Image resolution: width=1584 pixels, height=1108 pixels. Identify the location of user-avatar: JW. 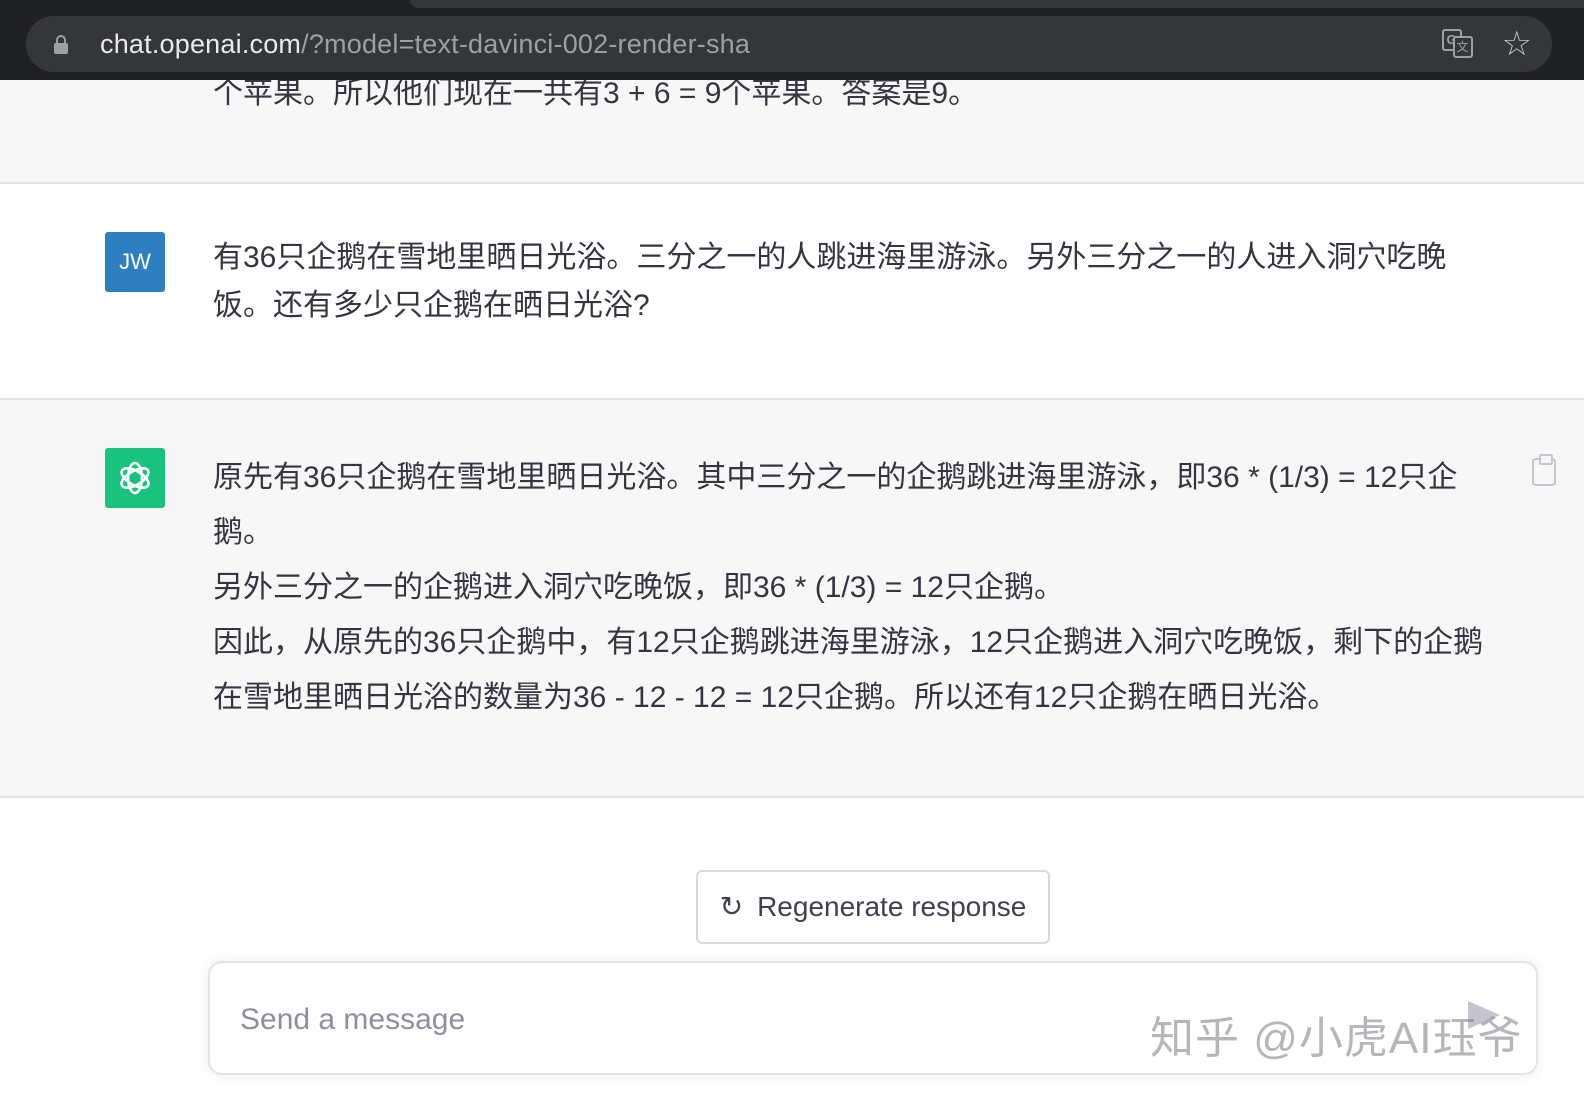
(135, 262).